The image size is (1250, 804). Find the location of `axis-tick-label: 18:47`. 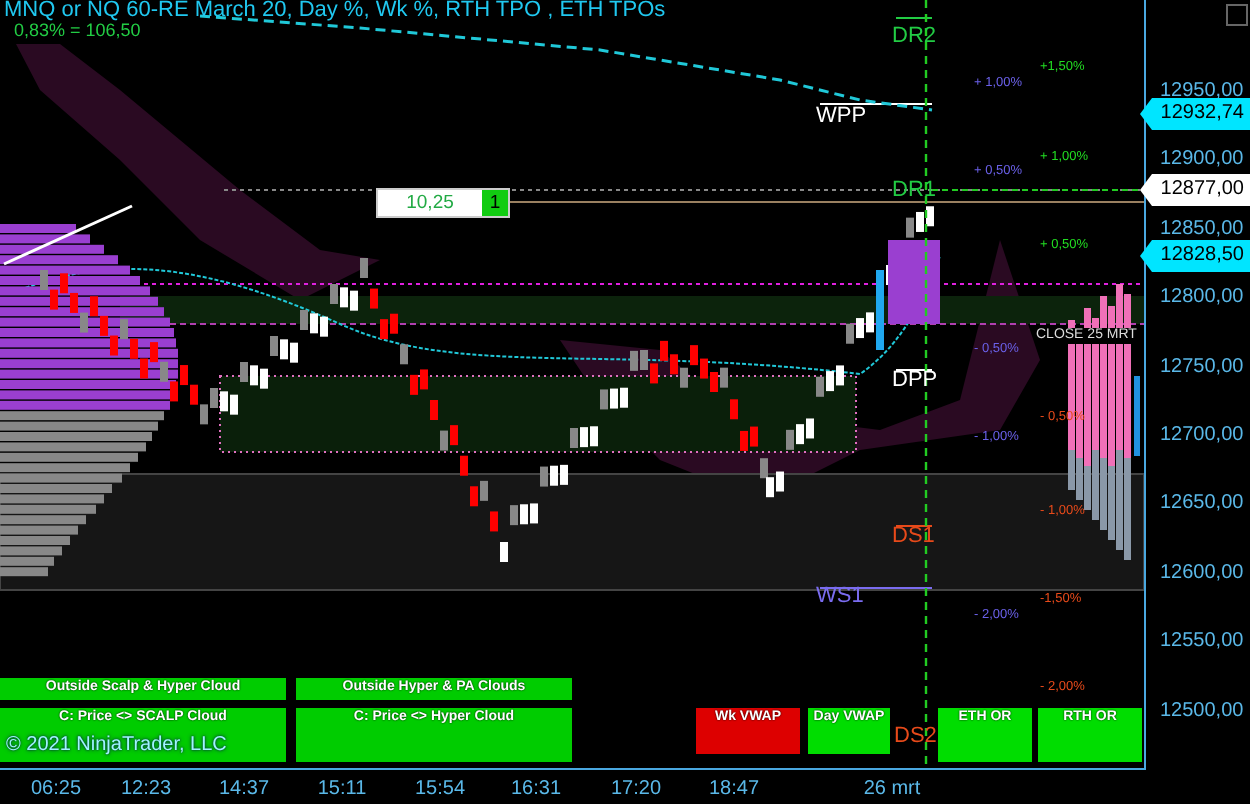

axis-tick-label: 18:47 is located at coordinates (734, 789).